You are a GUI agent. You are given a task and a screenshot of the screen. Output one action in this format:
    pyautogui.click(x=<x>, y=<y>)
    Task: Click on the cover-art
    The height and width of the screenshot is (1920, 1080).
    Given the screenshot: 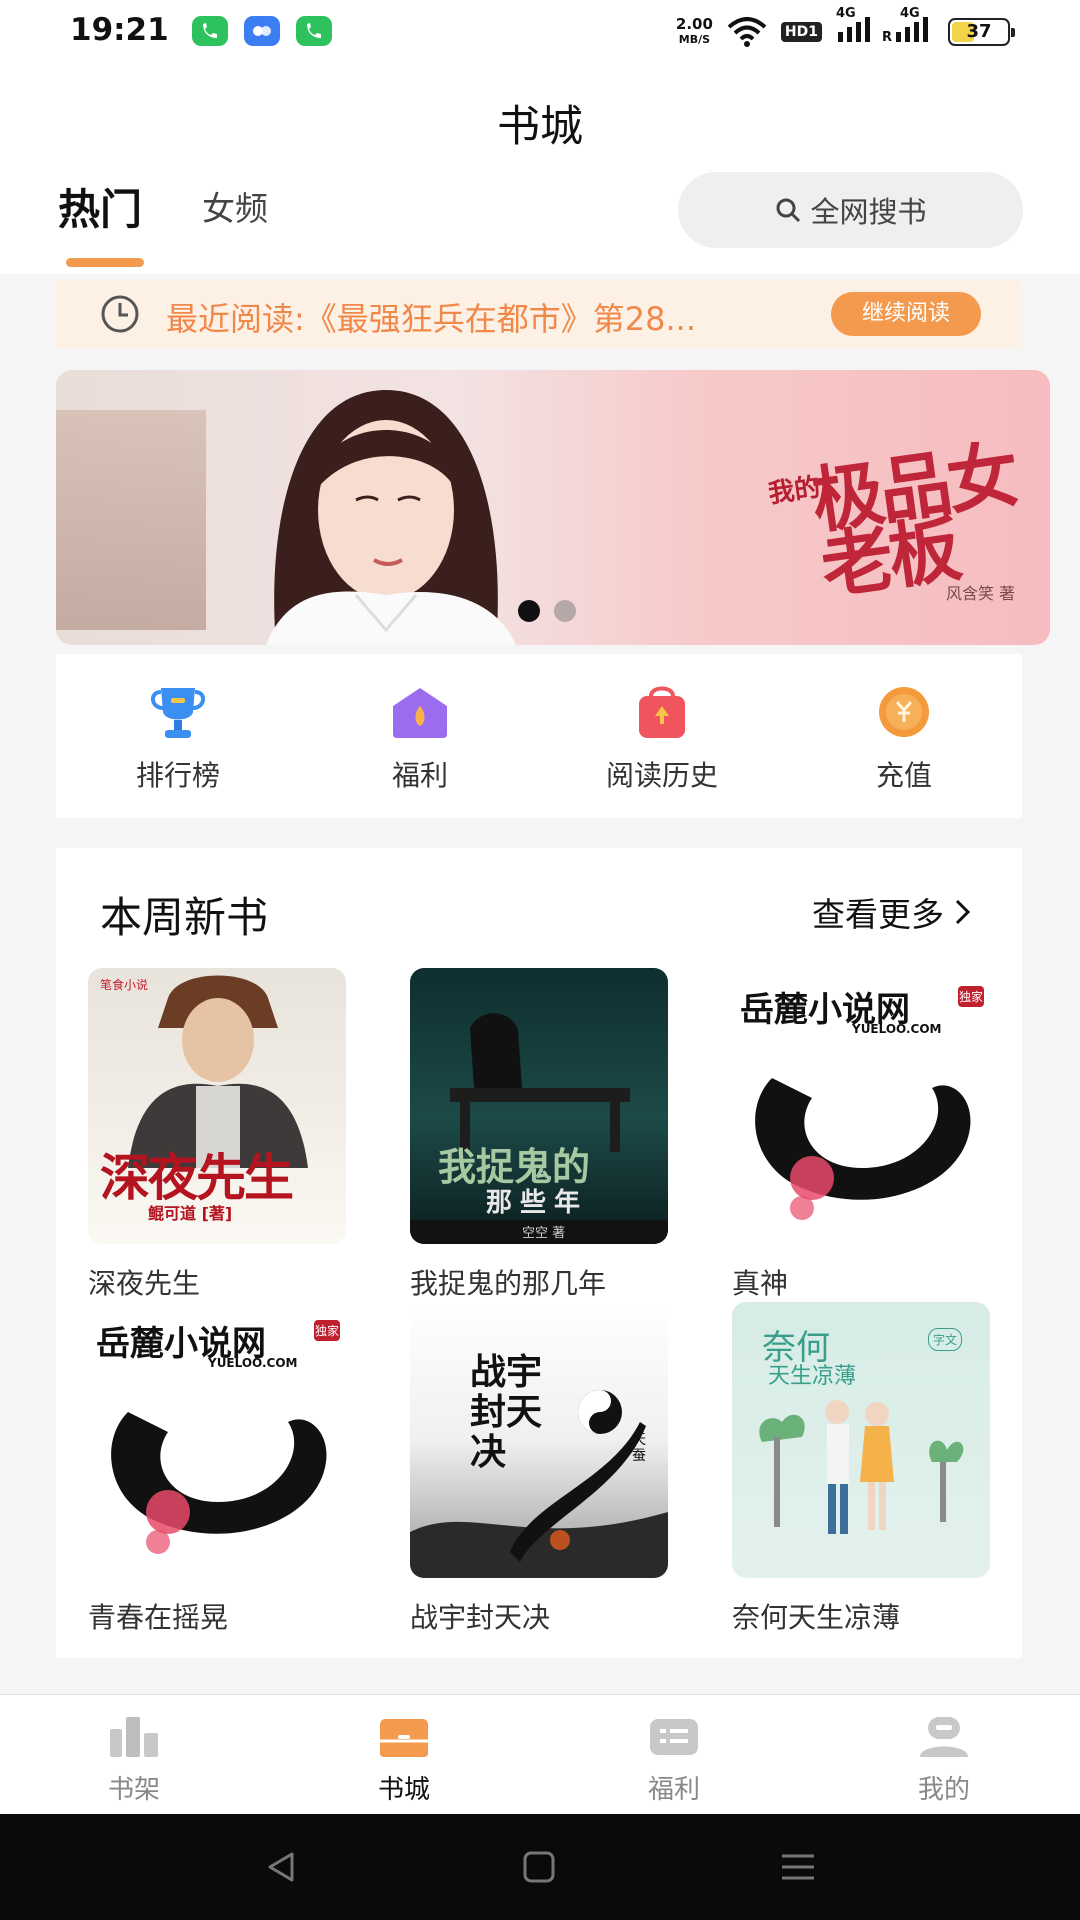 What is the action you would take?
    pyautogui.click(x=861, y=1467)
    